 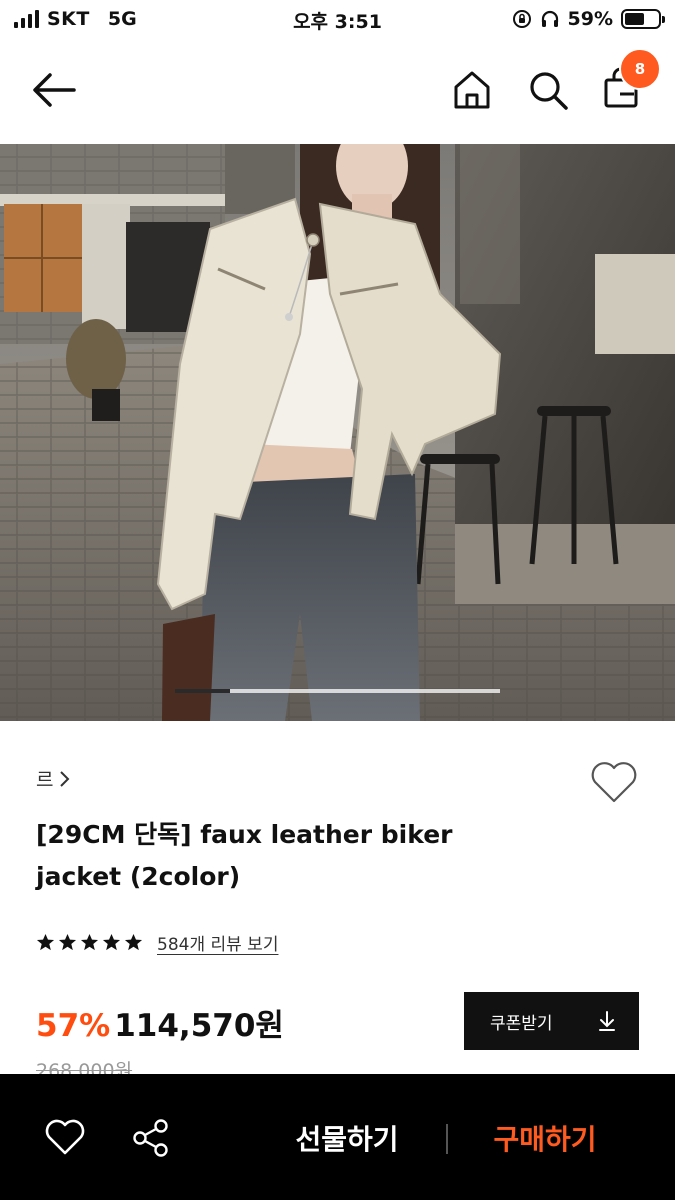 I want to click on coupon-button: 쿠폰받기, so click(x=551, y=1021).